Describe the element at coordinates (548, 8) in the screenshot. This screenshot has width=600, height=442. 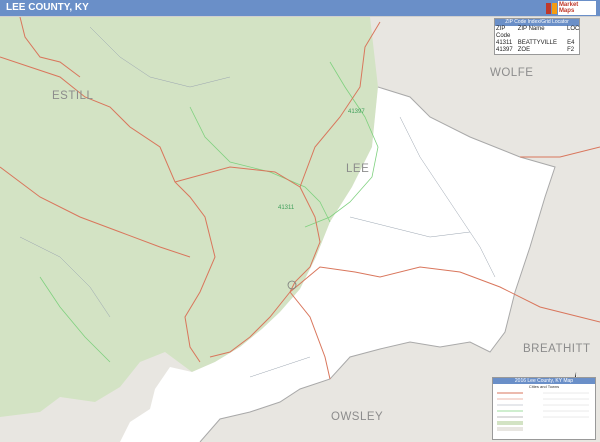
I see `logo-stripe-red` at that location.